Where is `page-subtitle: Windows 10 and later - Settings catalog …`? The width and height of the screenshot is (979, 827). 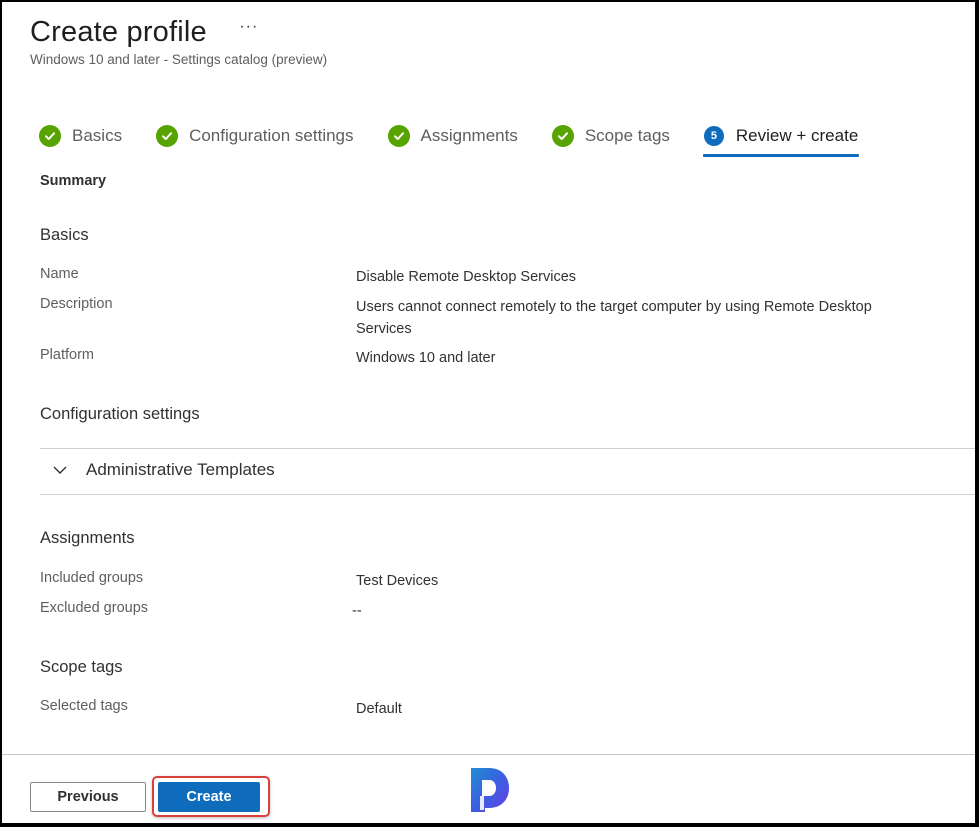 page-subtitle: Windows 10 and later - Settings catalog … is located at coordinates (179, 59).